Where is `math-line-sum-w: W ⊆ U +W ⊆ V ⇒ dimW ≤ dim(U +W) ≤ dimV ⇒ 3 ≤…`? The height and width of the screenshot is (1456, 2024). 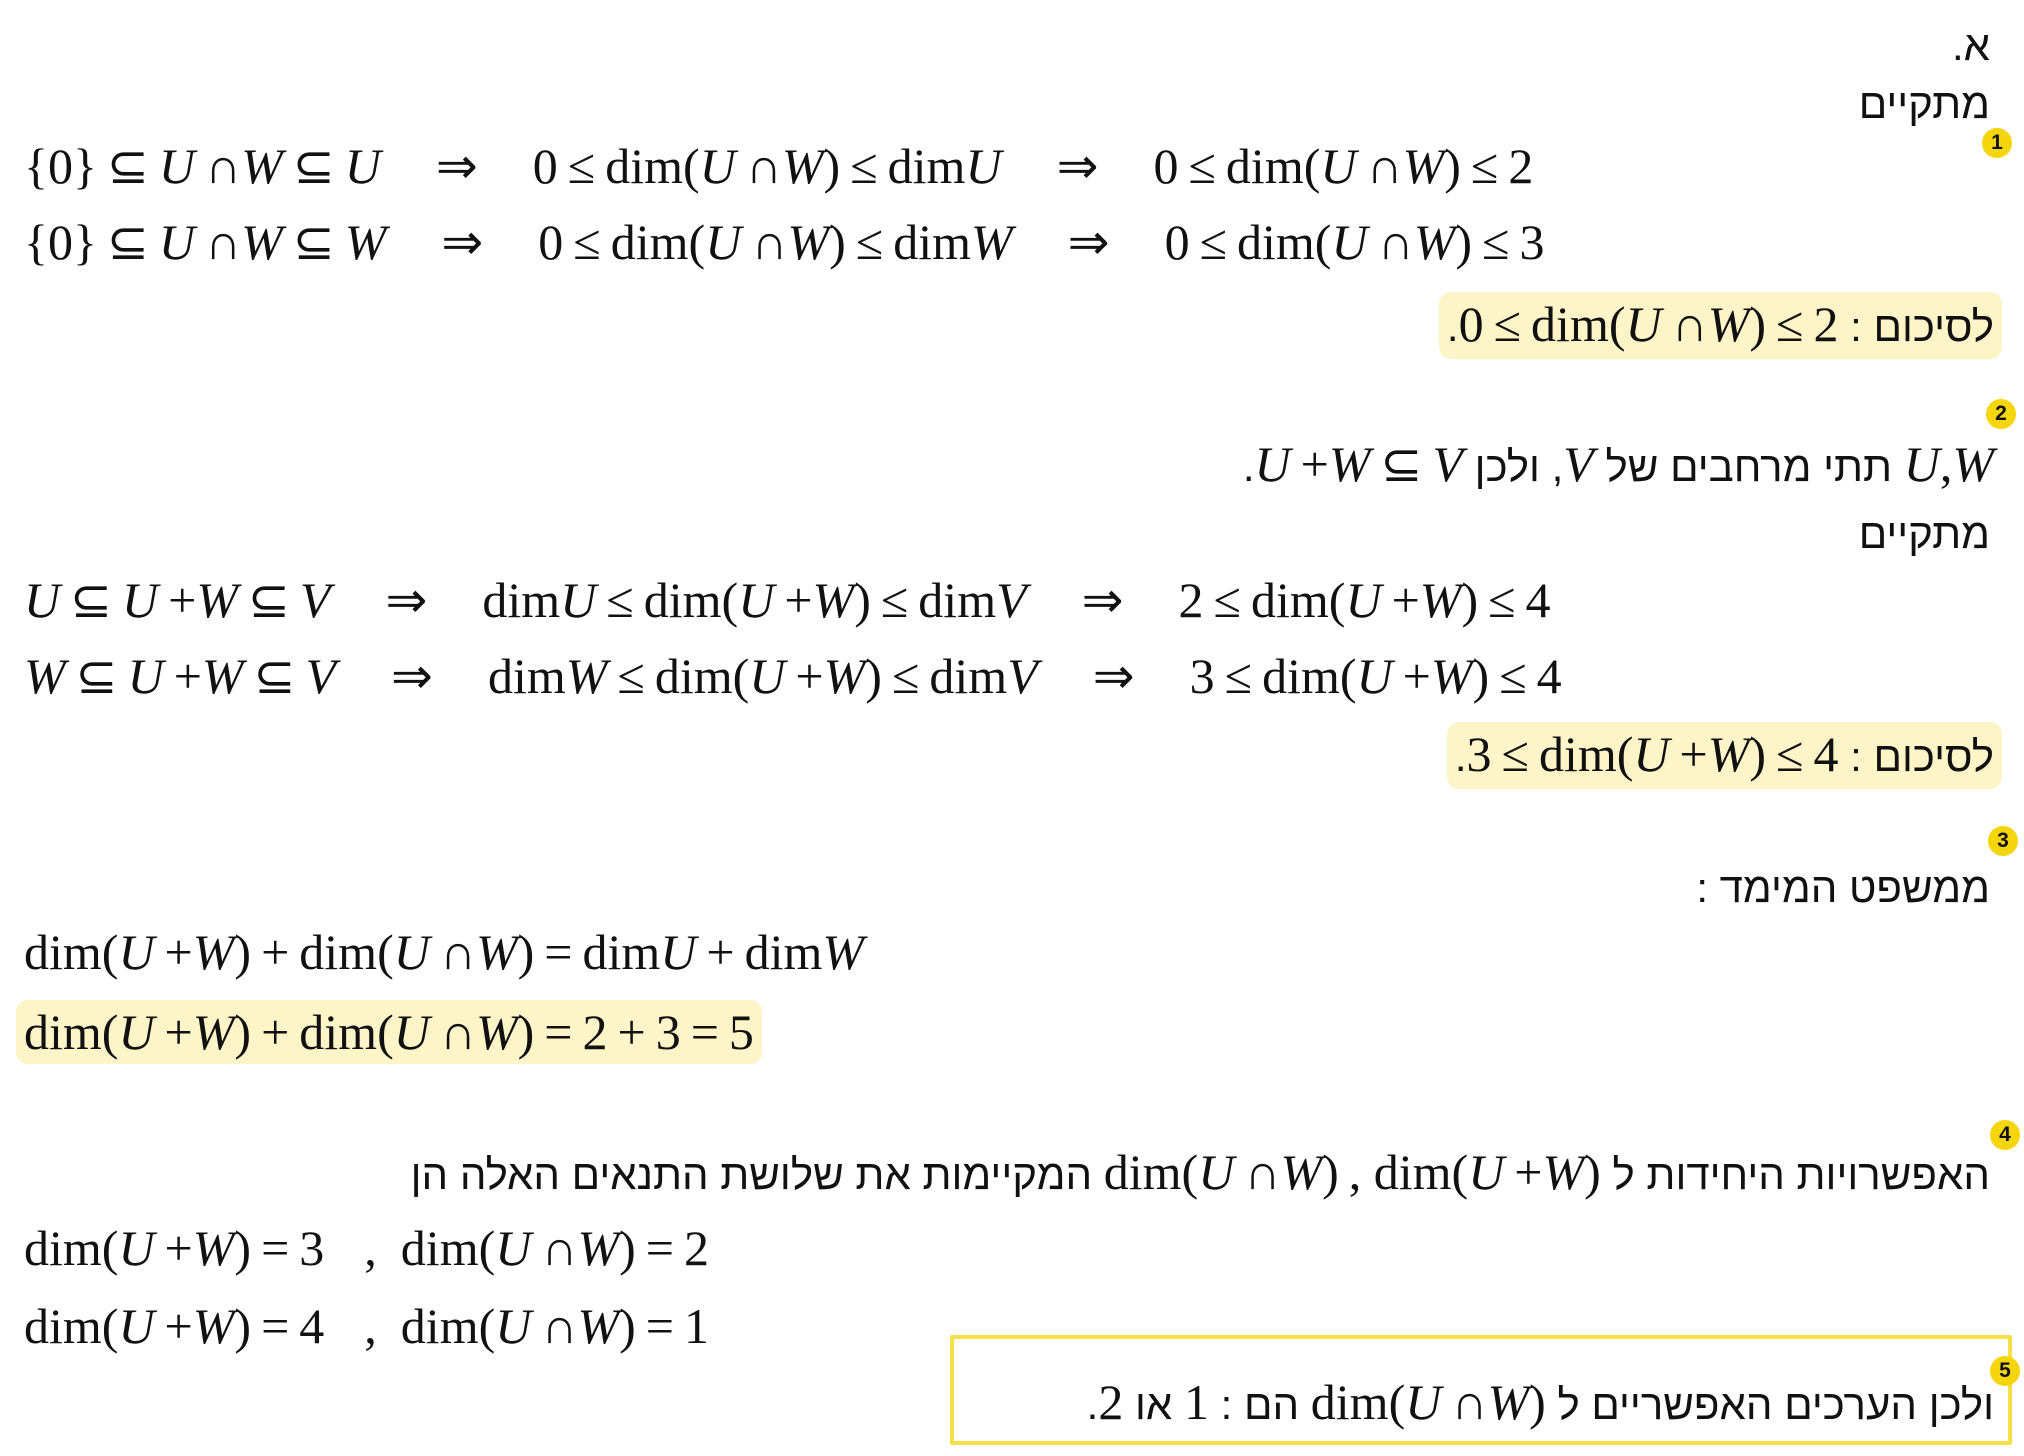
math-line-sum-w: W ⊆ U +W ⊆ V ⇒ dimW ≤ dim(U +W) ≤ dimV ⇒ 3 ≤… is located at coordinates (793, 676).